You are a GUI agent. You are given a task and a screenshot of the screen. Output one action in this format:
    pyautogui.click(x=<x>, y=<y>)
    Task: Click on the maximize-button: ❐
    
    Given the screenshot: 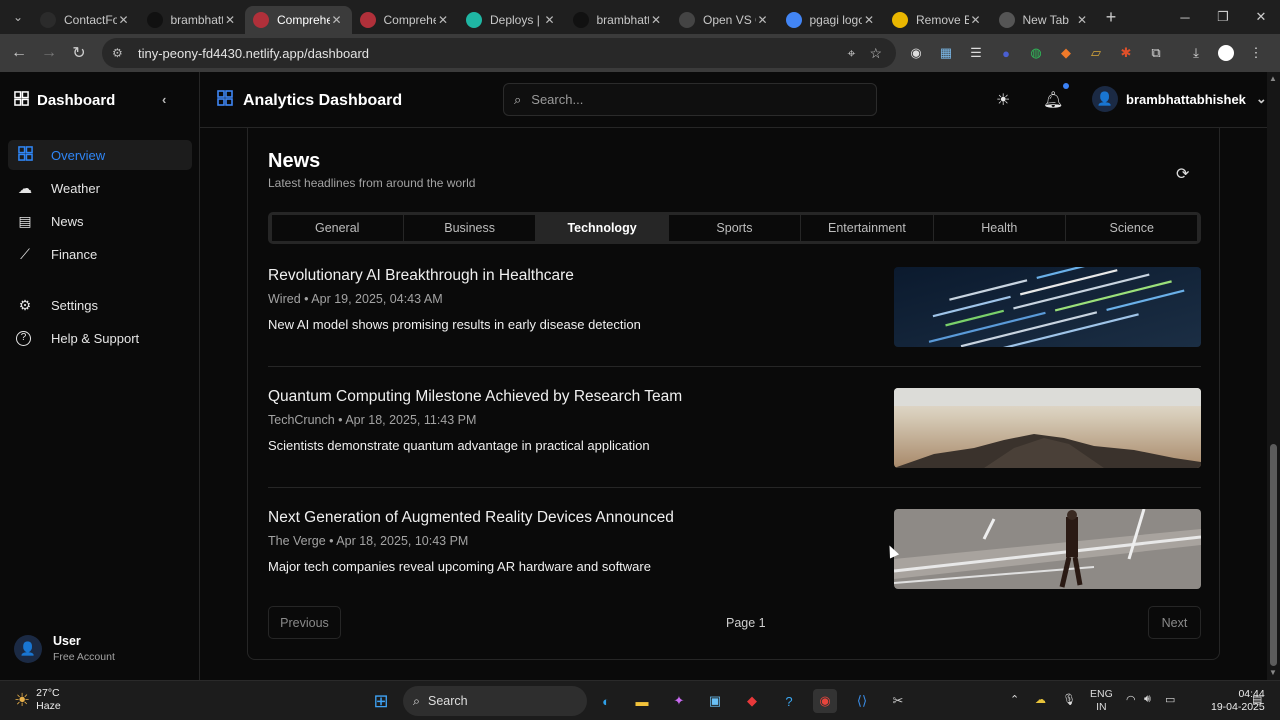 What is the action you would take?
    pyautogui.click(x=1223, y=17)
    